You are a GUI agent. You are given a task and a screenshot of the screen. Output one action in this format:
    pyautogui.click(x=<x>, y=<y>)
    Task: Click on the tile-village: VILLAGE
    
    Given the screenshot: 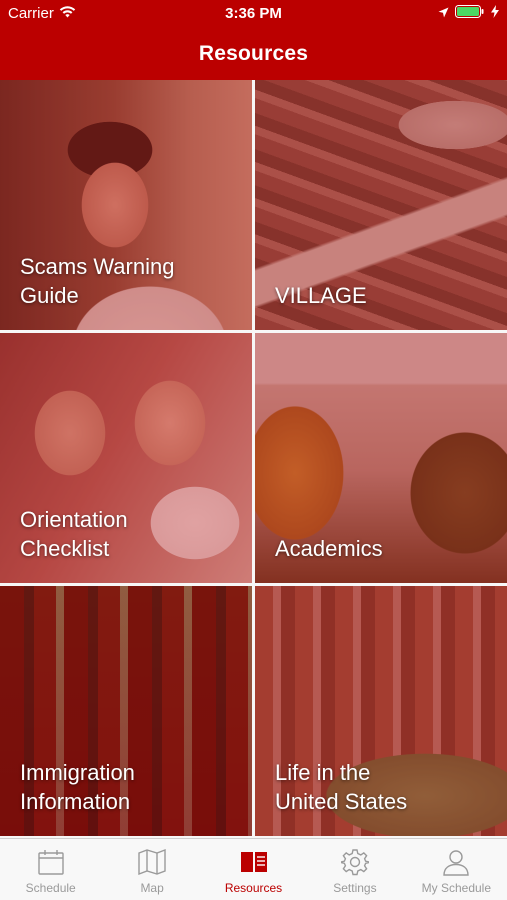 What is the action you would take?
    pyautogui.click(x=381, y=205)
    